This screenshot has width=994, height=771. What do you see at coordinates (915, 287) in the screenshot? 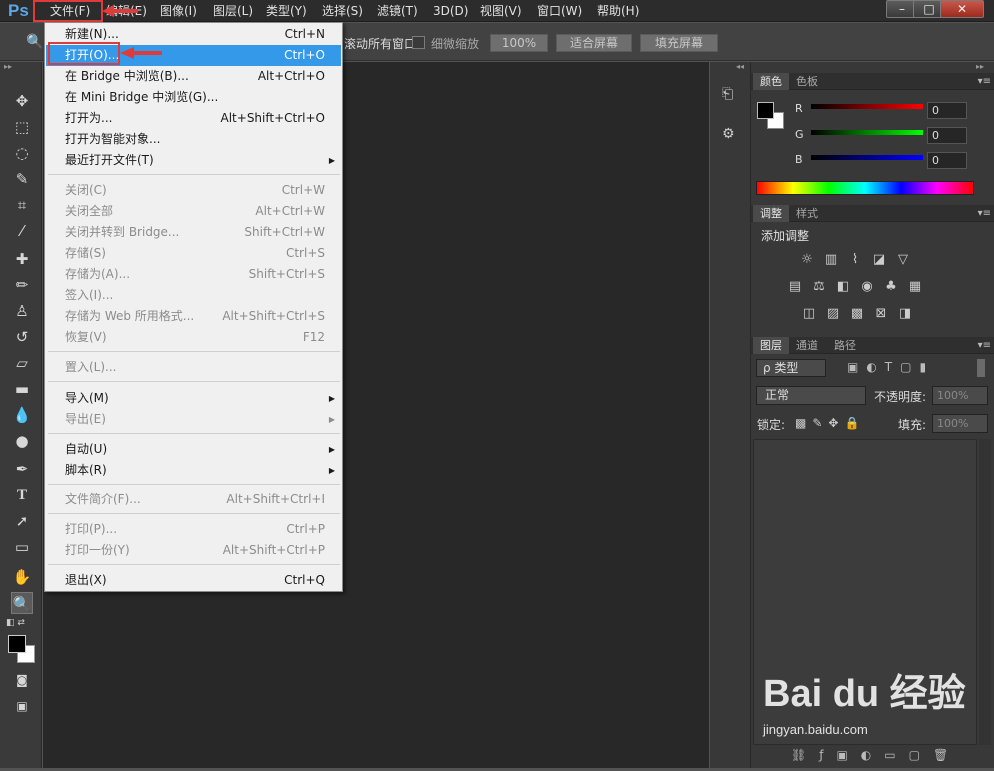
I see `color-lookup-icon: ▦` at bounding box center [915, 287].